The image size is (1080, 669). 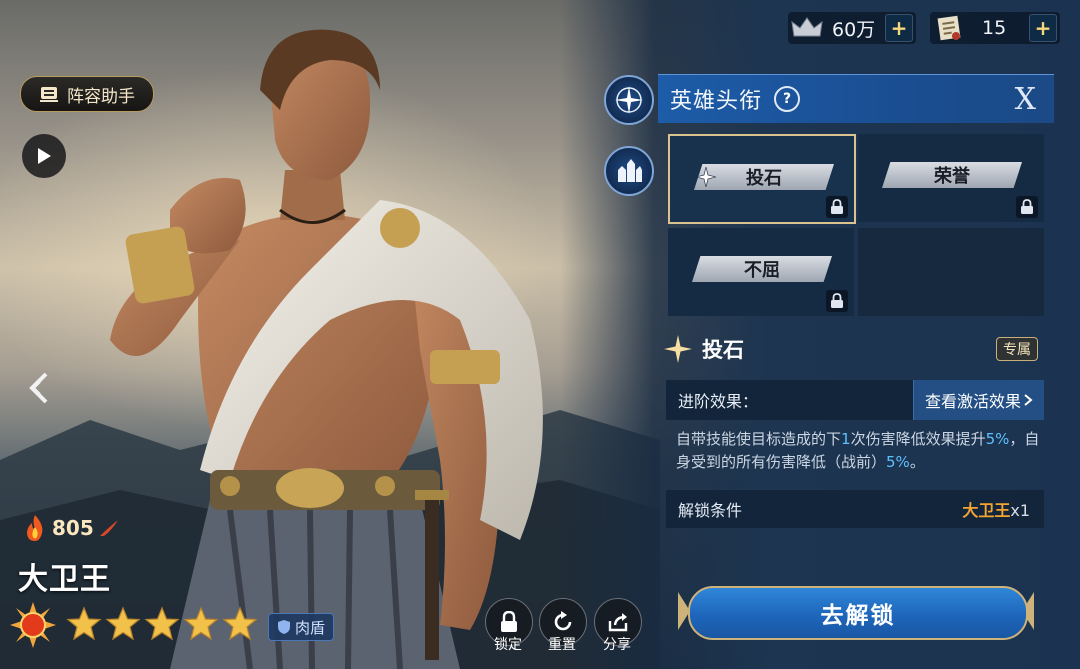 What do you see at coordinates (33, 625) in the screenshot?
I see `sun-rank-icon` at bounding box center [33, 625].